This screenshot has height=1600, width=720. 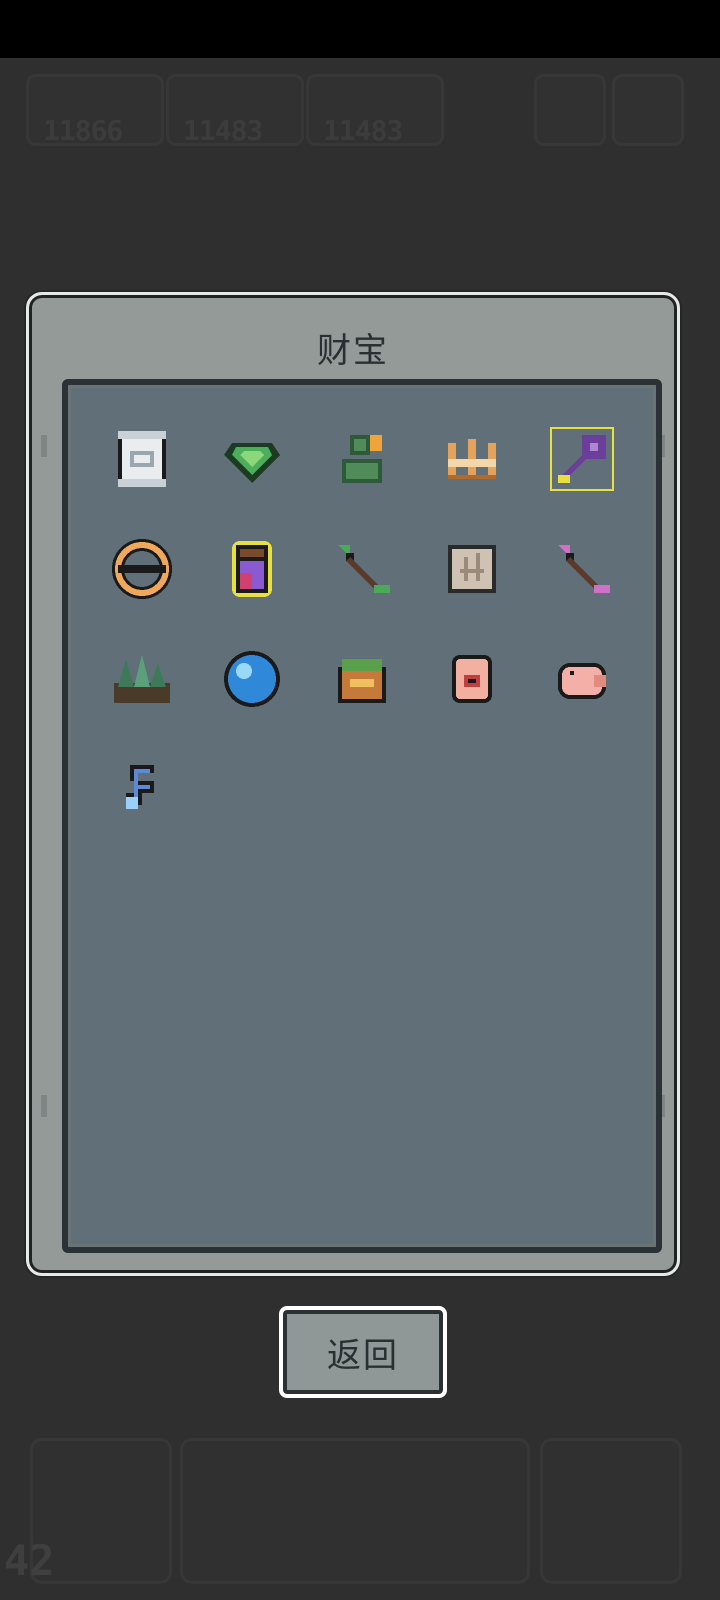 I want to click on hero-count-1: 11866, so click(x=83, y=130).